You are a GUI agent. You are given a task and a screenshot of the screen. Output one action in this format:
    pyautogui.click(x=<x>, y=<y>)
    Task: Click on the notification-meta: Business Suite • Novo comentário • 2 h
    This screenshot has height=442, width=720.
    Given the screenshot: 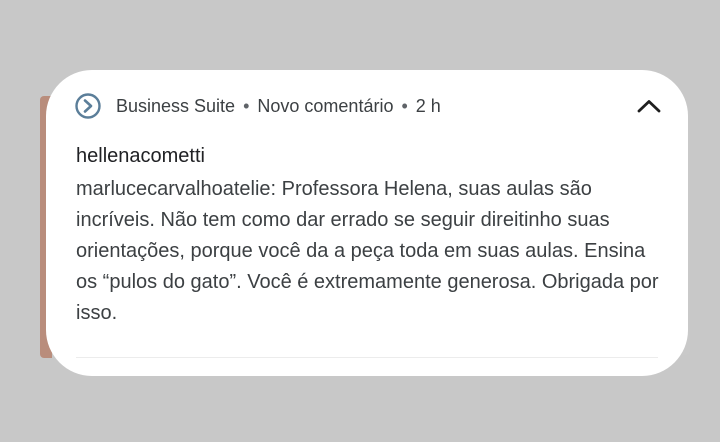 What is the action you would take?
    pyautogui.click(x=278, y=106)
    